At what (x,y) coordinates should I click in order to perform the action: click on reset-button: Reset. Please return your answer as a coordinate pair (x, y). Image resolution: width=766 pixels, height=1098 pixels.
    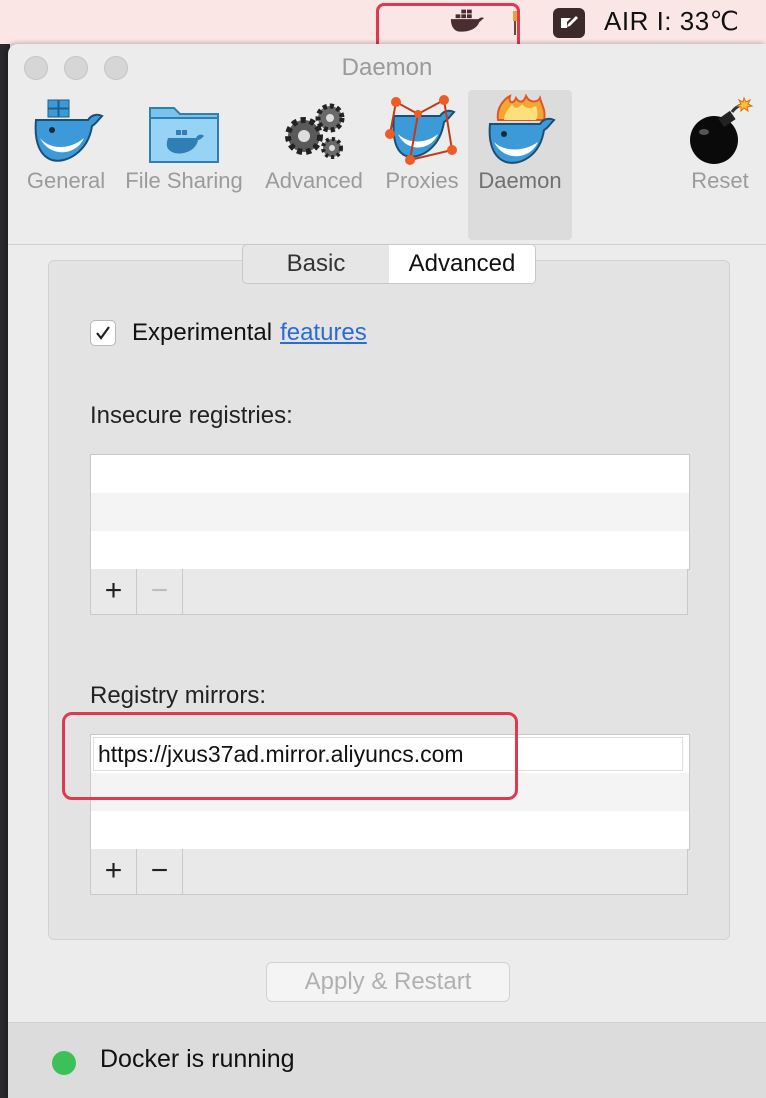
    Looking at the image, I should click on (720, 165).